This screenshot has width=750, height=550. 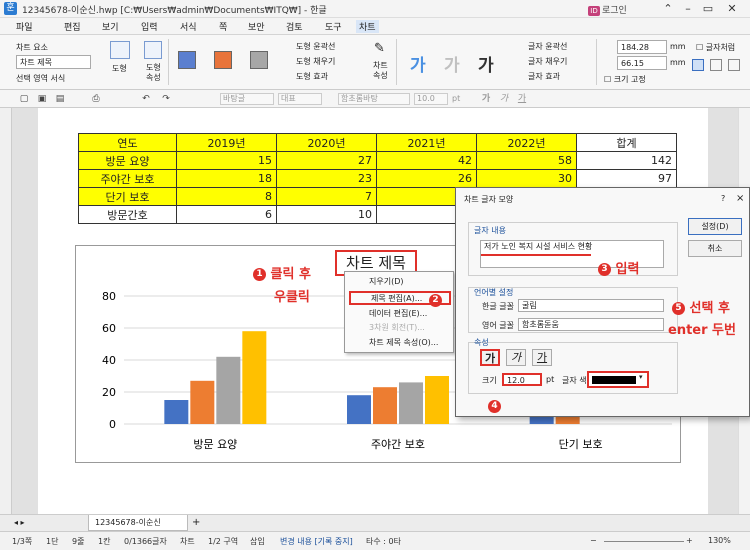 I want to click on context-delete-item: 지우기(D), so click(x=400, y=282).